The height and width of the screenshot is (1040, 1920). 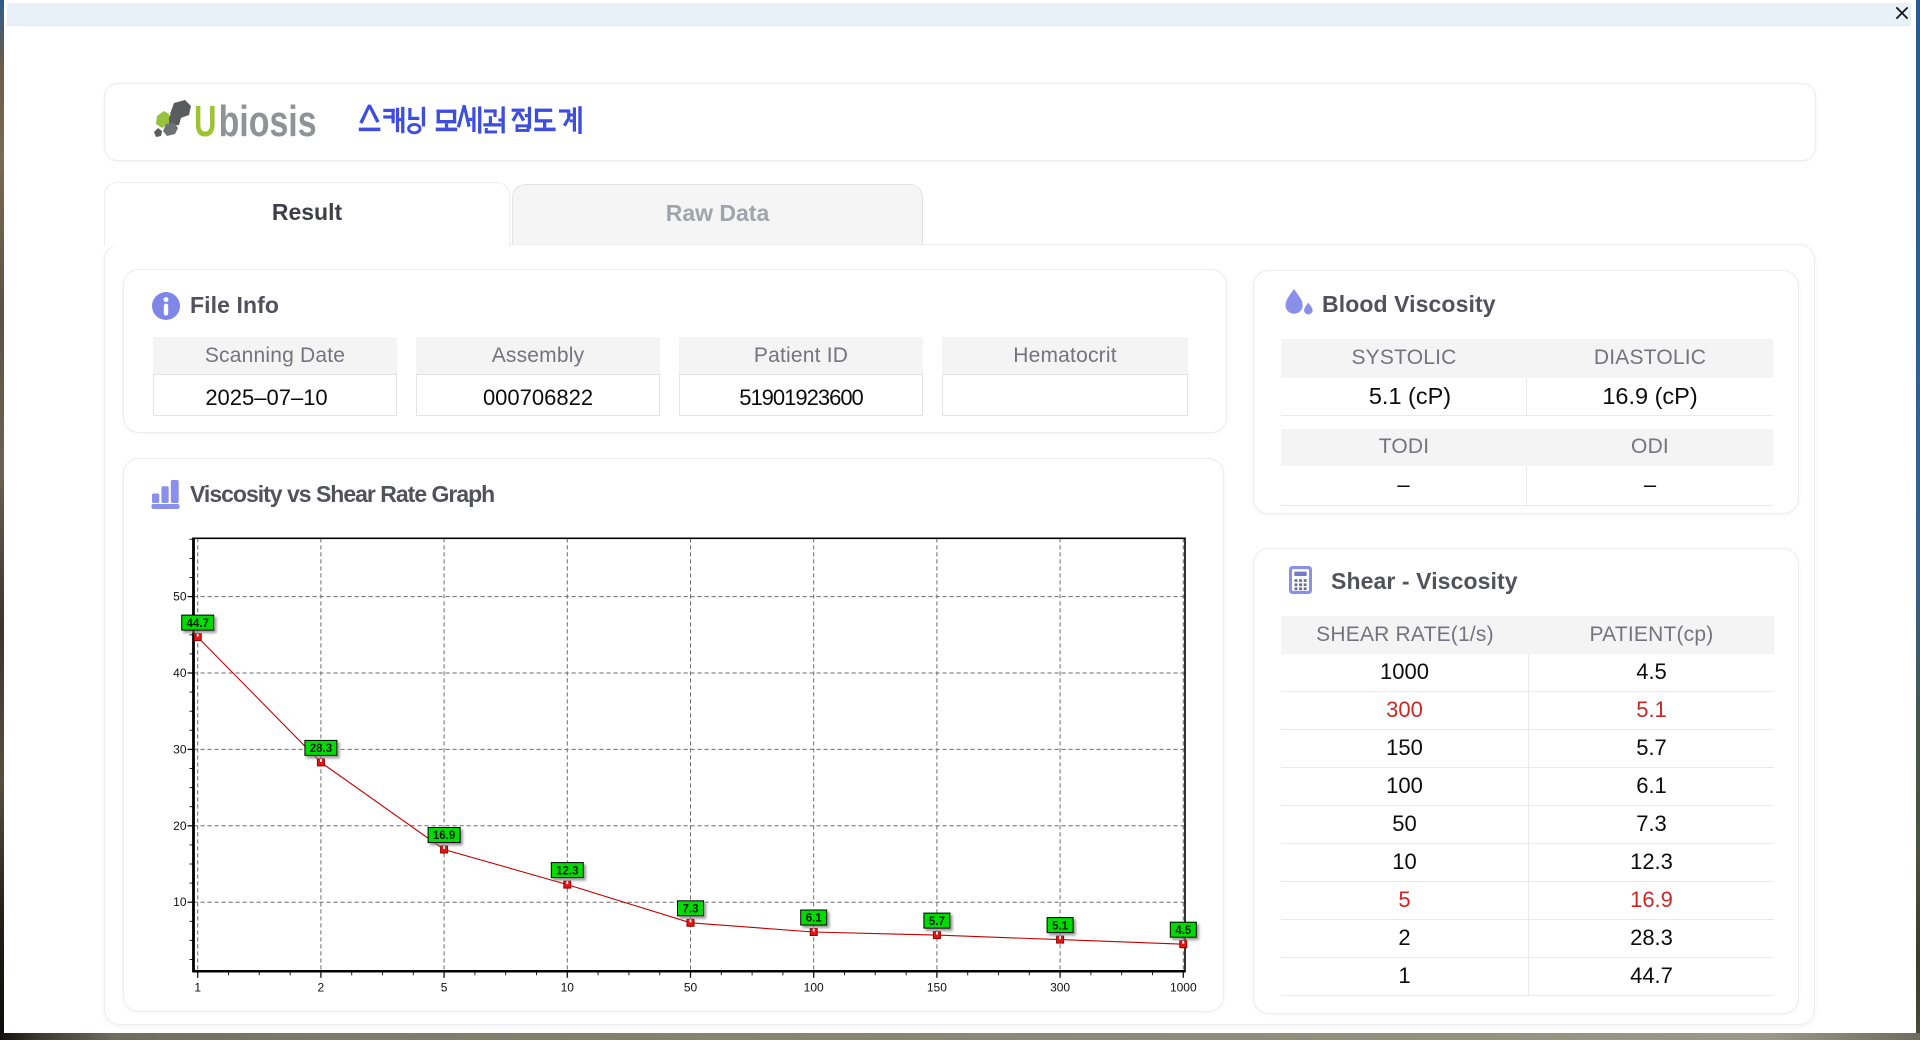 I want to click on svg-text: 5, so click(x=444, y=987).